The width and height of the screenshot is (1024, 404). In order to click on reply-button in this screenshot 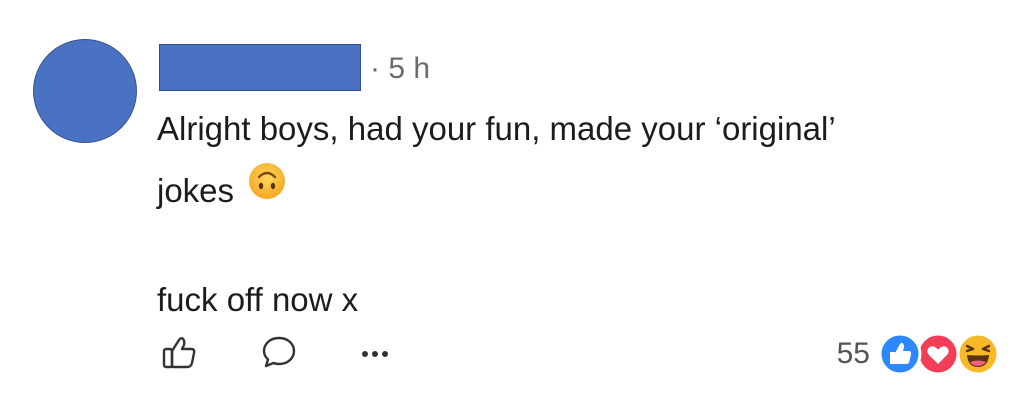, I will do `click(279, 354)`.